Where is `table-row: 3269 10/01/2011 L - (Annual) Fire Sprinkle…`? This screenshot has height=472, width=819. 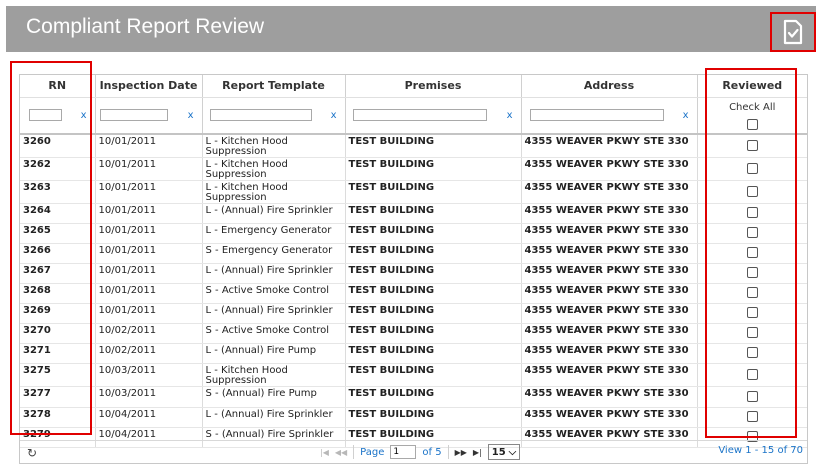
table-row: 3269 10/01/2011 L - (Annual) Fire Sprinkle… is located at coordinates (413, 313).